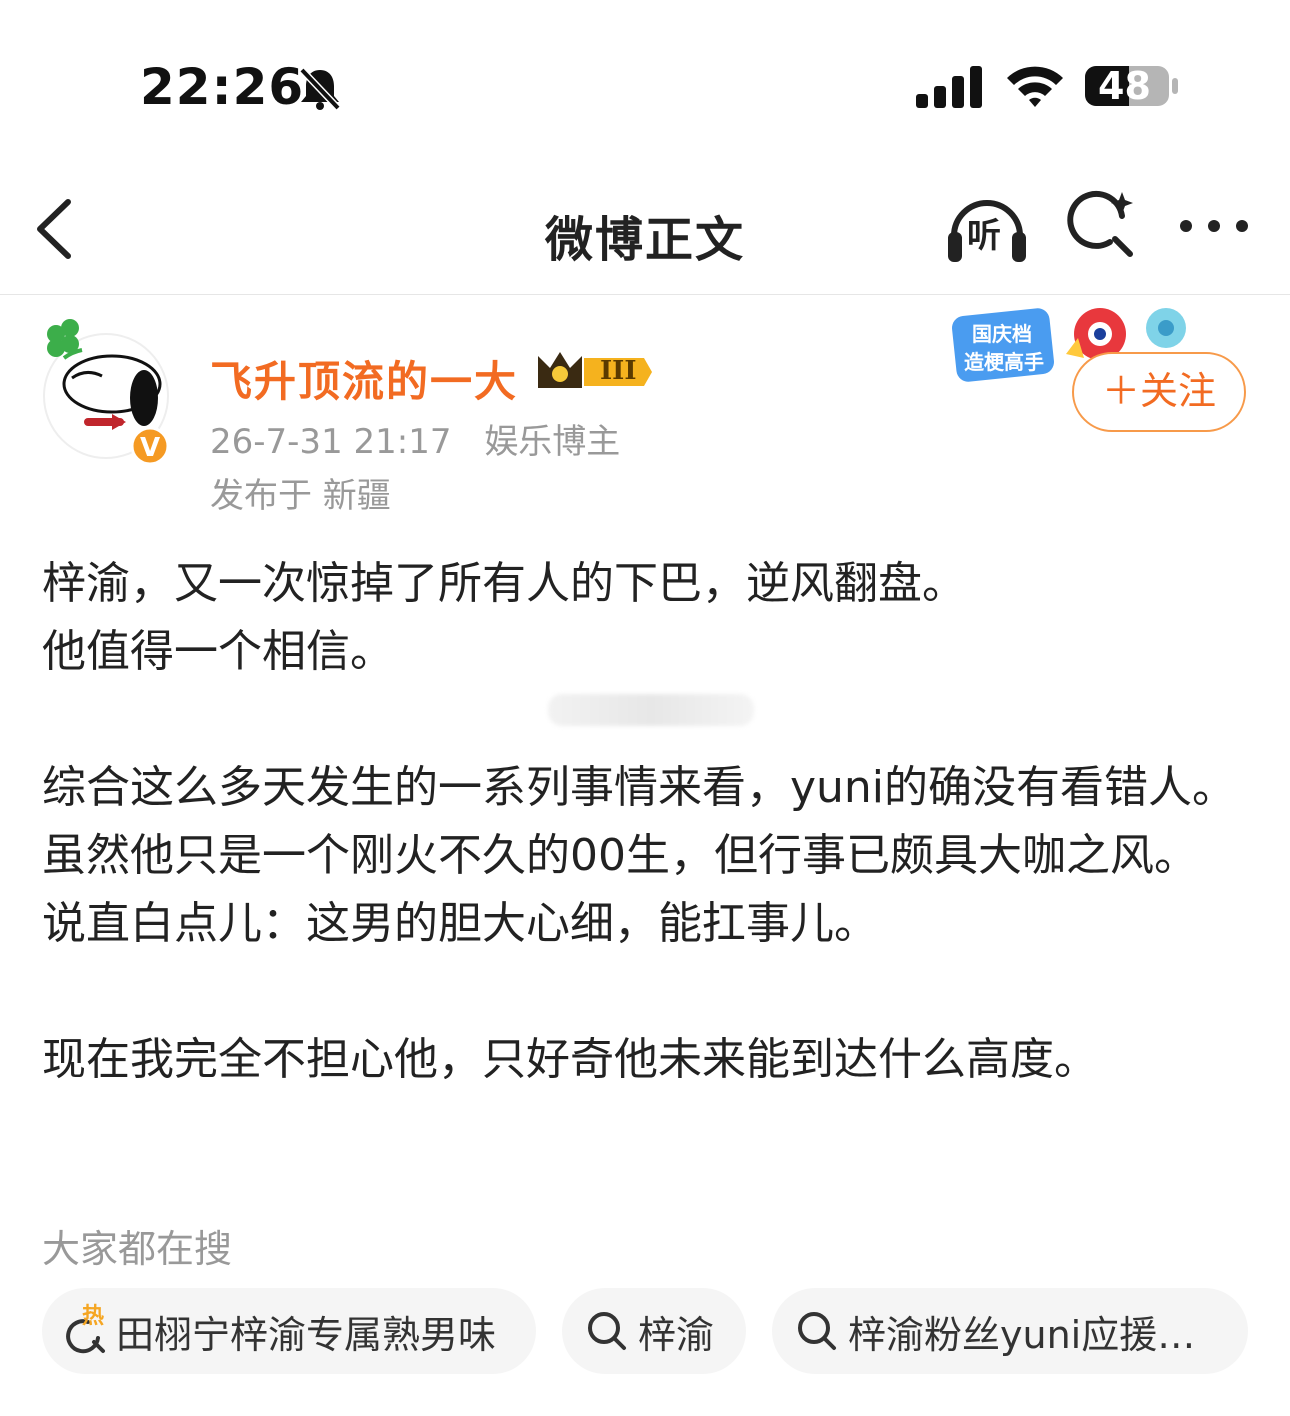 This screenshot has height=1416, width=1290. Describe the element at coordinates (552, 442) in the screenshot. I see `author-category: 娱乐博主` at that location.